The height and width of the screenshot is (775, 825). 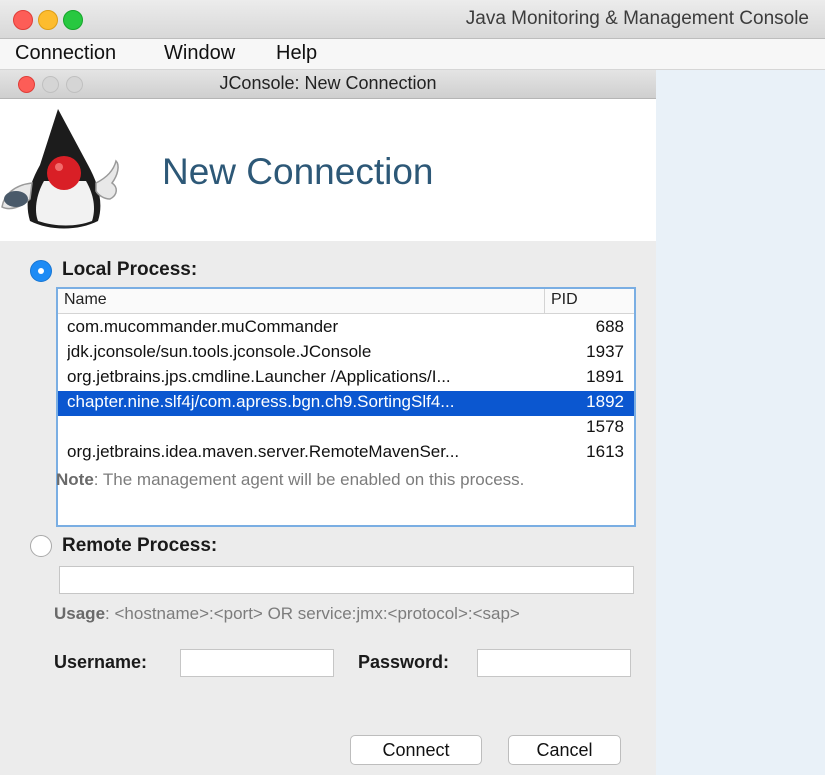 I want to click on window-title-bar: Java Monitoring & Management Console, so click(x=412, y=19).